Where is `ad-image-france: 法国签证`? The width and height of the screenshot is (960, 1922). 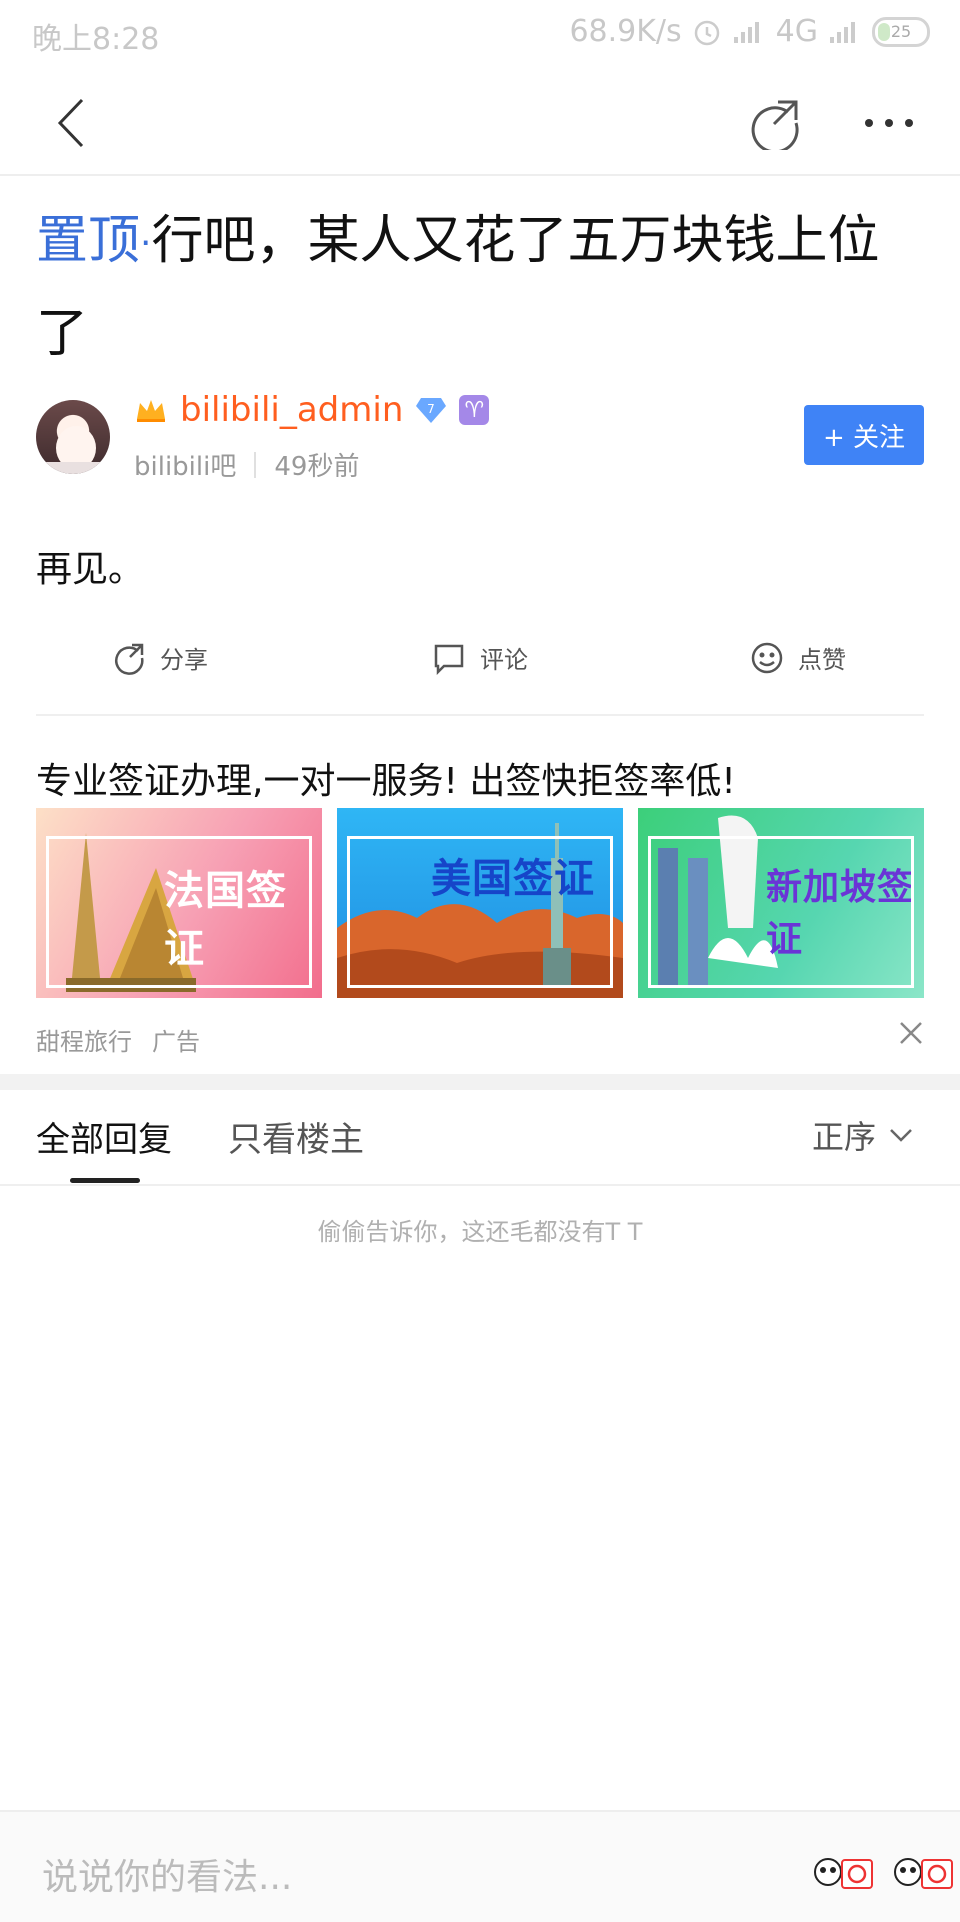
ad-image-france: 法国签证 is located at coordinates (179, 903).